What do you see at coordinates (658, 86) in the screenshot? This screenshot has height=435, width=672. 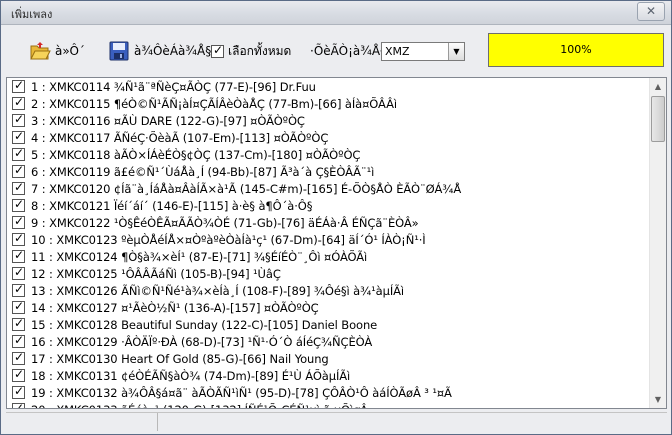 I see `scroll-up-icon: ▲` at bounding box center [658, 86].